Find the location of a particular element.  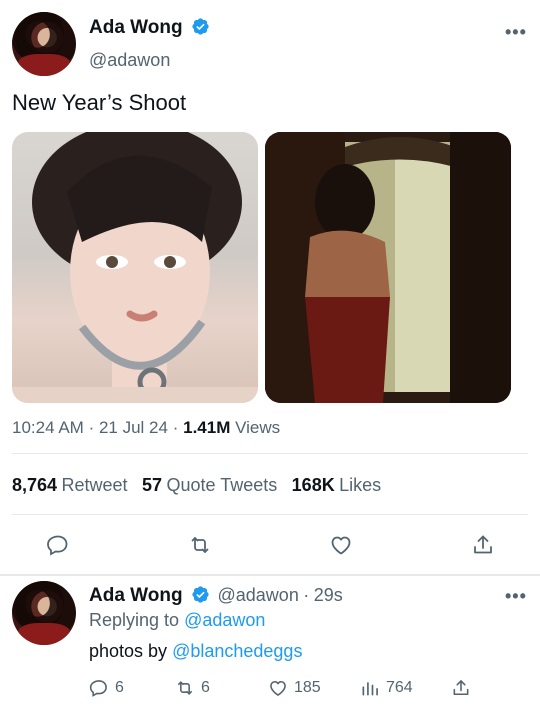

reply-retweets-count: 6 is located at coordinates (205, 687).